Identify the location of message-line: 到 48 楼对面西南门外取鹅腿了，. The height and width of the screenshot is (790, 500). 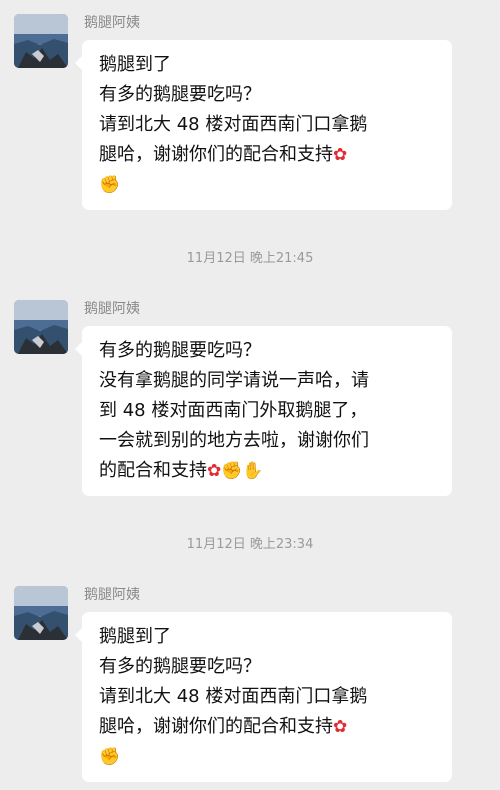
(233, 410).